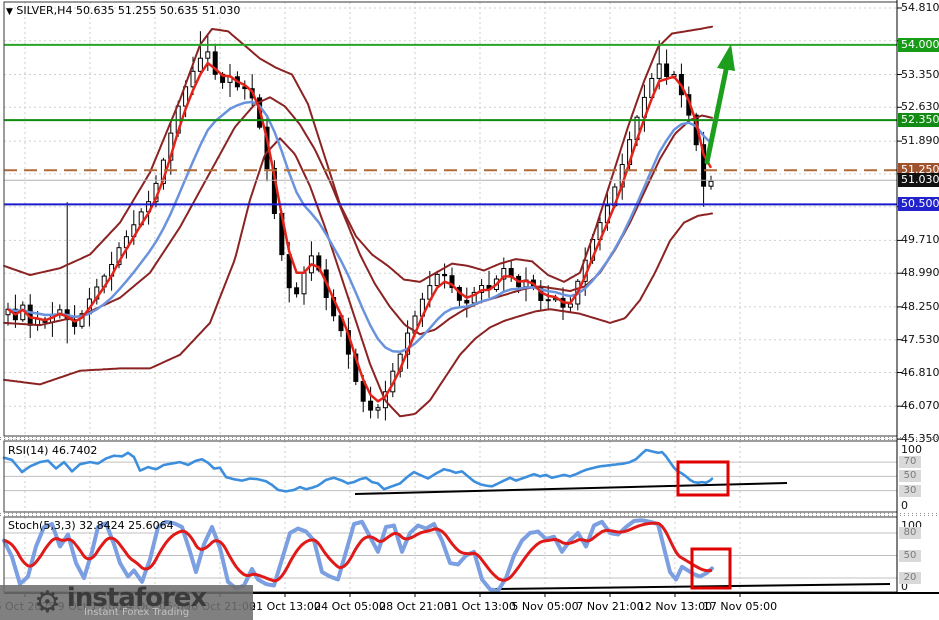  Describe the element at coordinates (910, 533) in the screenshot. I see `stoch-level-badge-80: 80` at that location.